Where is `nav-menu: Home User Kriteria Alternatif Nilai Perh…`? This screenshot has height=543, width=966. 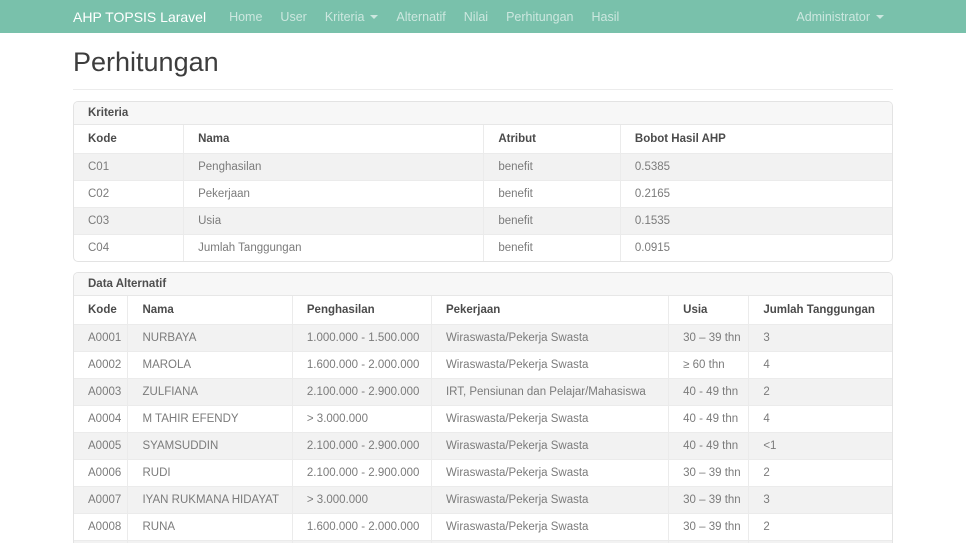
nav-menu: Home User Kriteria Alternatif Nilai Perh… is located at coordinates (503, 17).